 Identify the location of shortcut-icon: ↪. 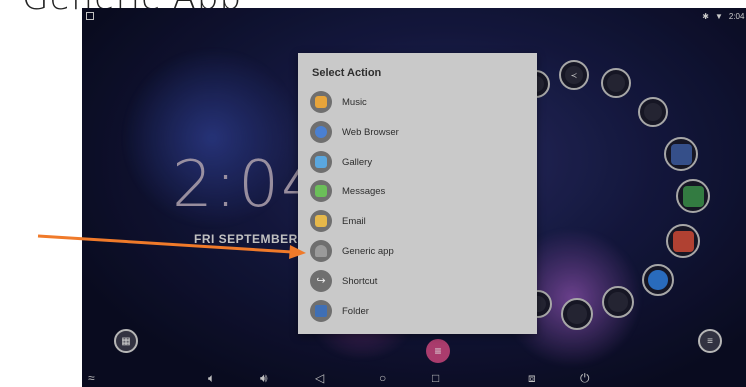
(321, 281).